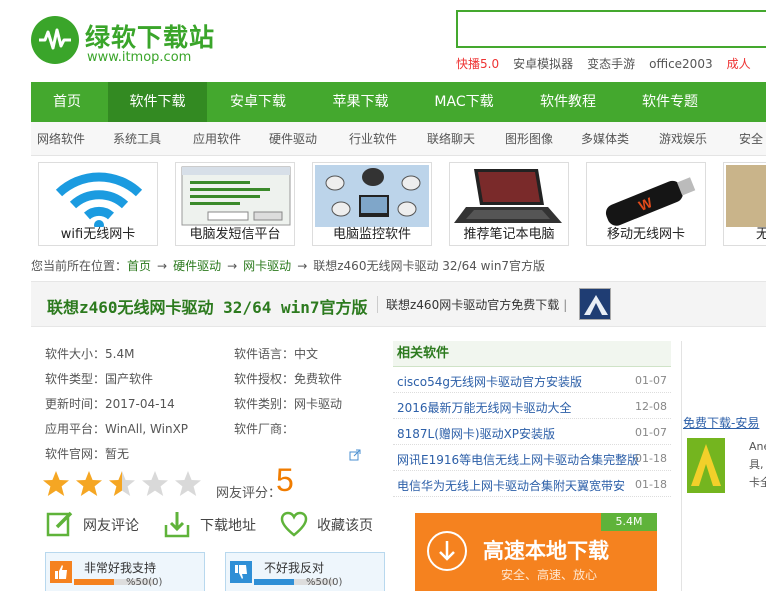  What do you see at coordinates (305, 571) in the screenshot?
I see `vote-oppose-button: 不好我反对 %50(0)` at bounding box center [305, 571].